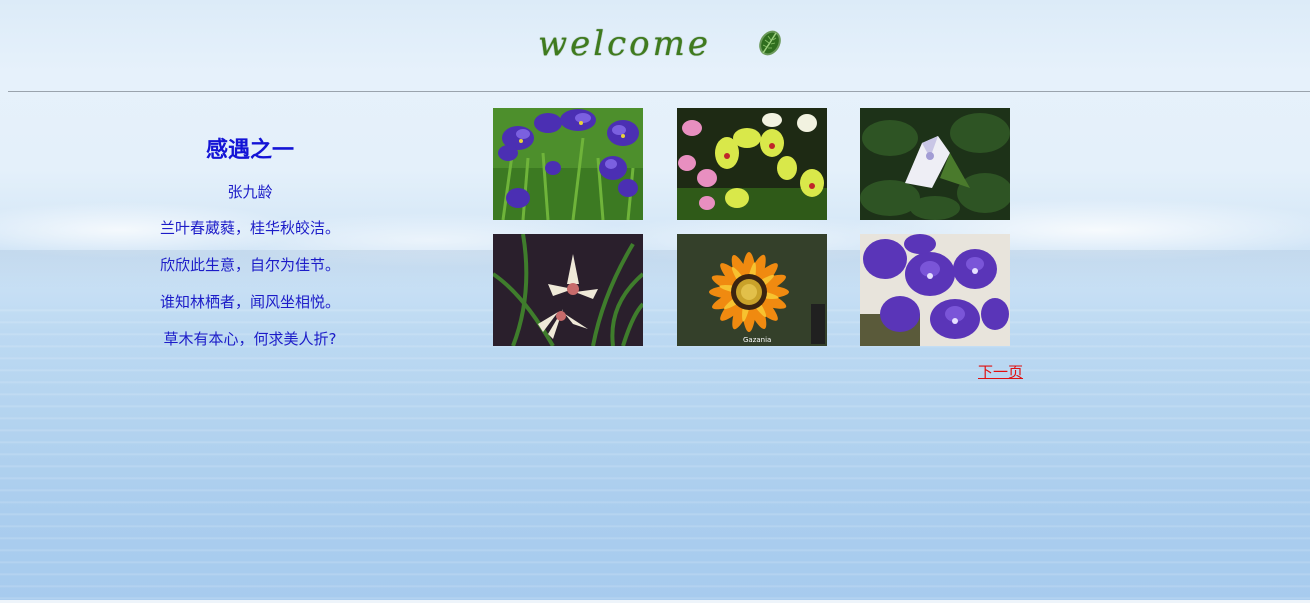 The image size is (1310, 603). What do you see at coordinates (770, 43) in the screenshot?
I see `leaf-icon` at bounding box center [770, 43].